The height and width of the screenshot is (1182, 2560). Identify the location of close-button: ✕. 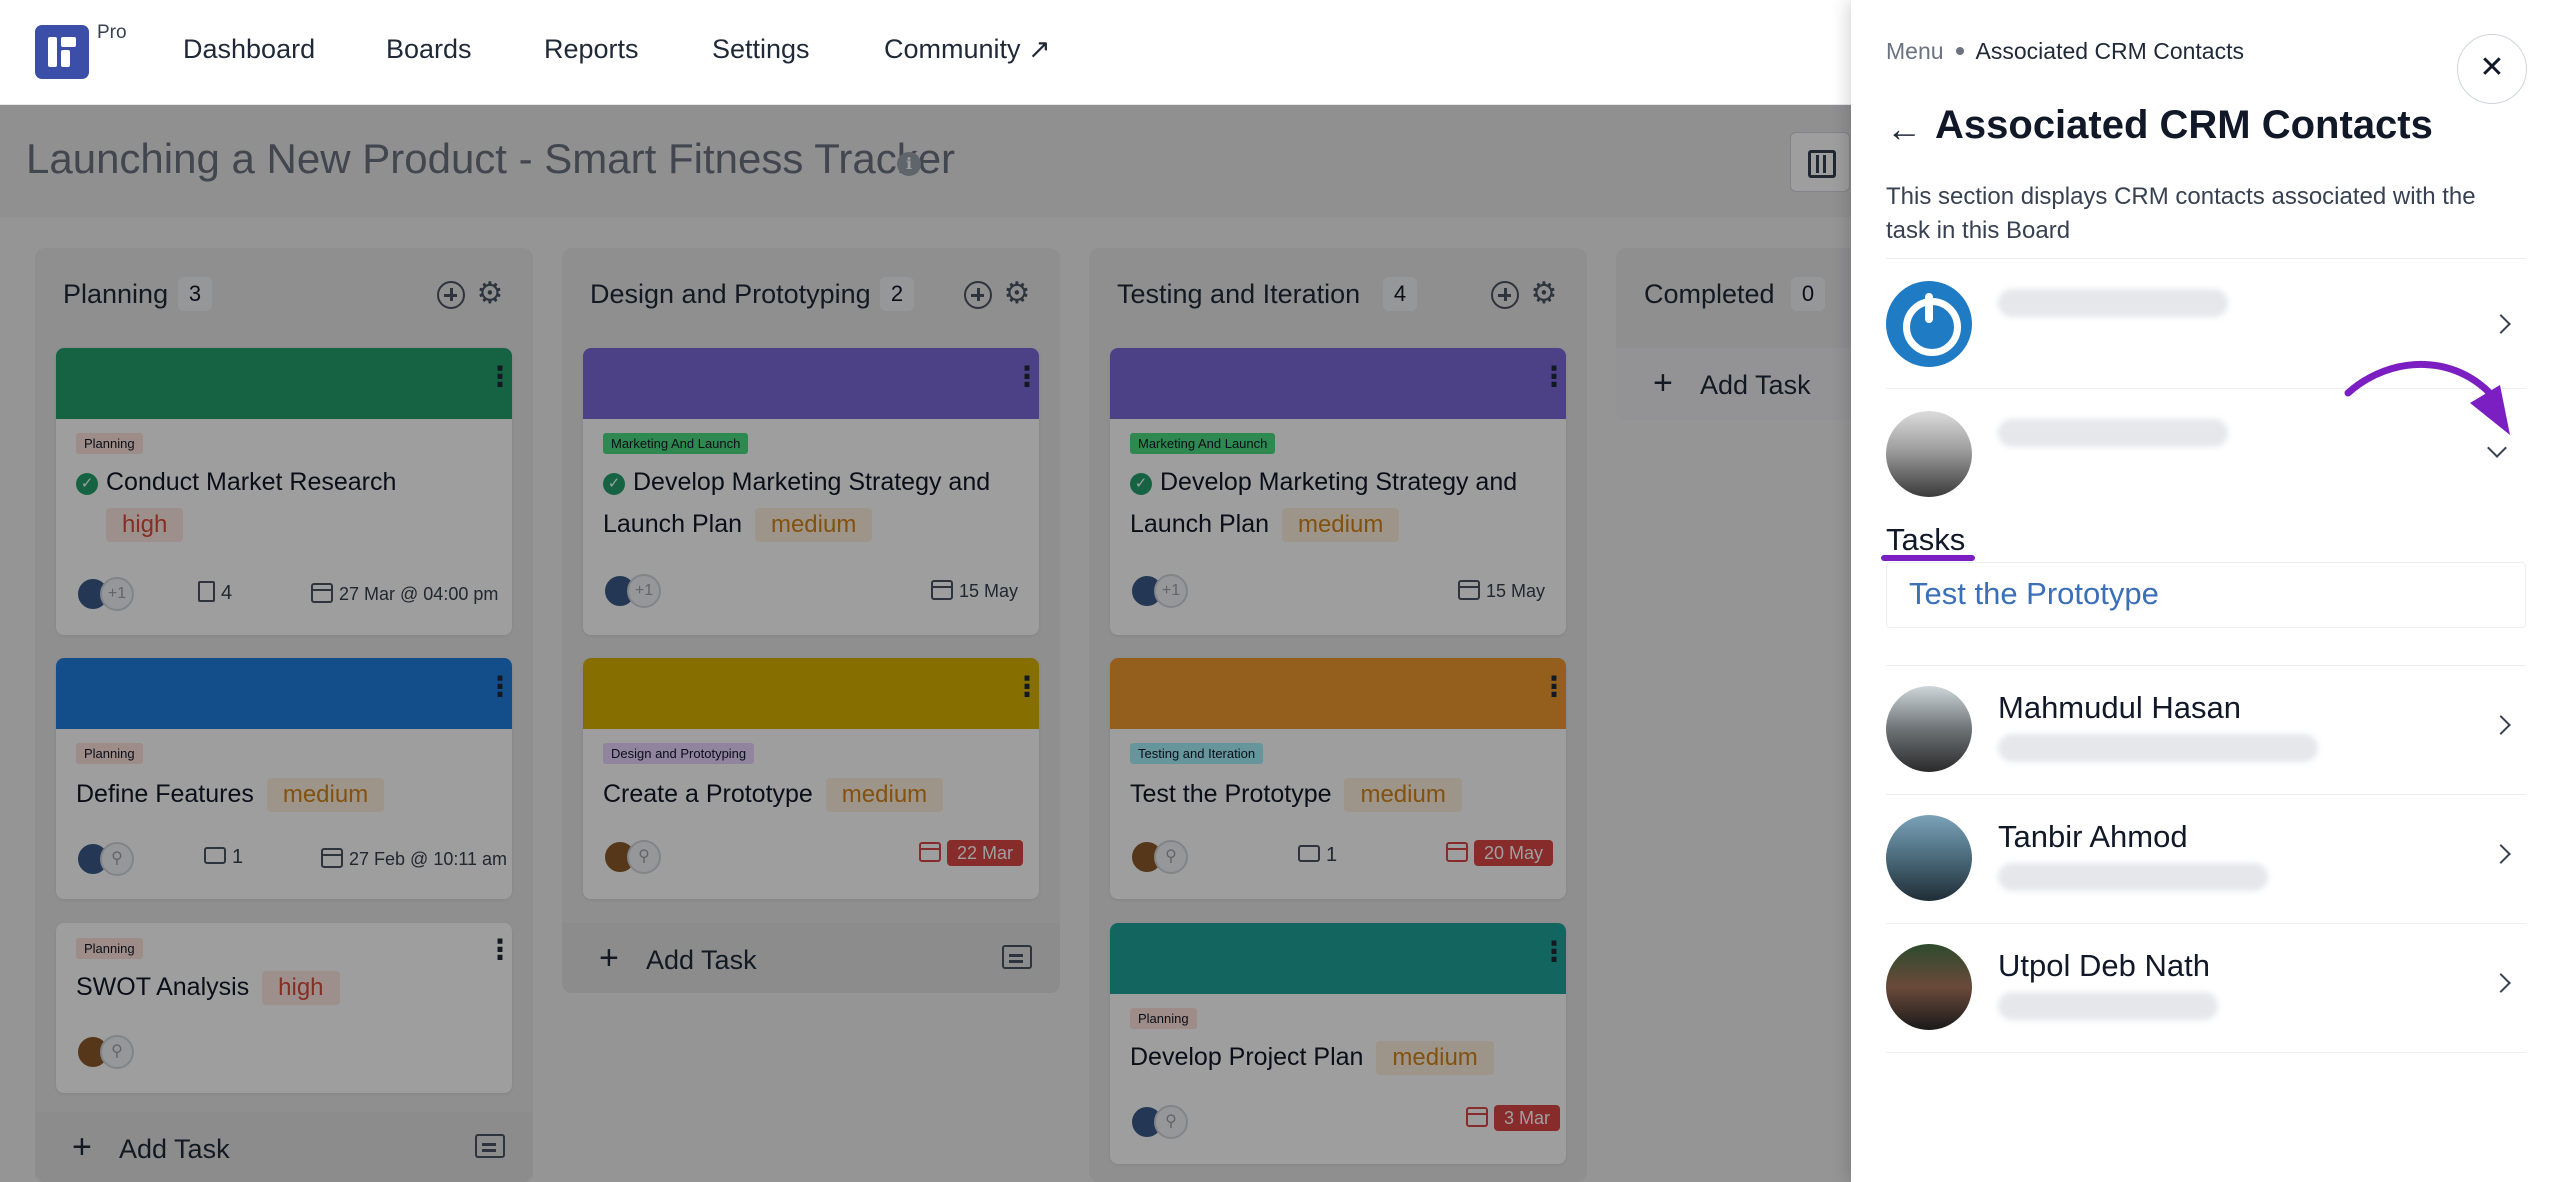
(2492, 69).